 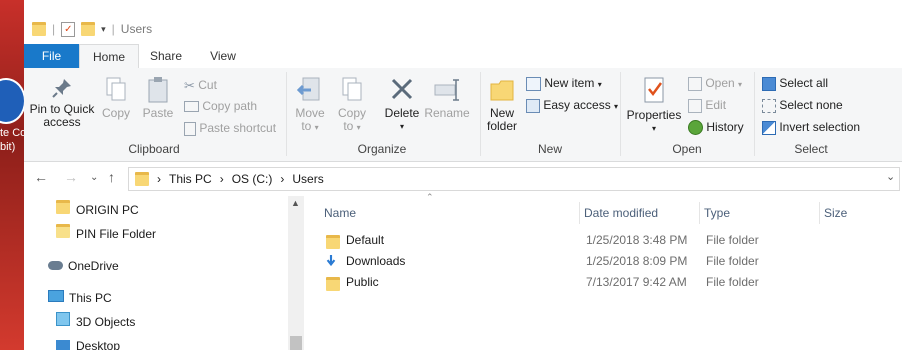 What do you see at coordinates (106, 322) in the screenshot?
I see `nav-label: 3D Objects` at bounding box center [106, 322].